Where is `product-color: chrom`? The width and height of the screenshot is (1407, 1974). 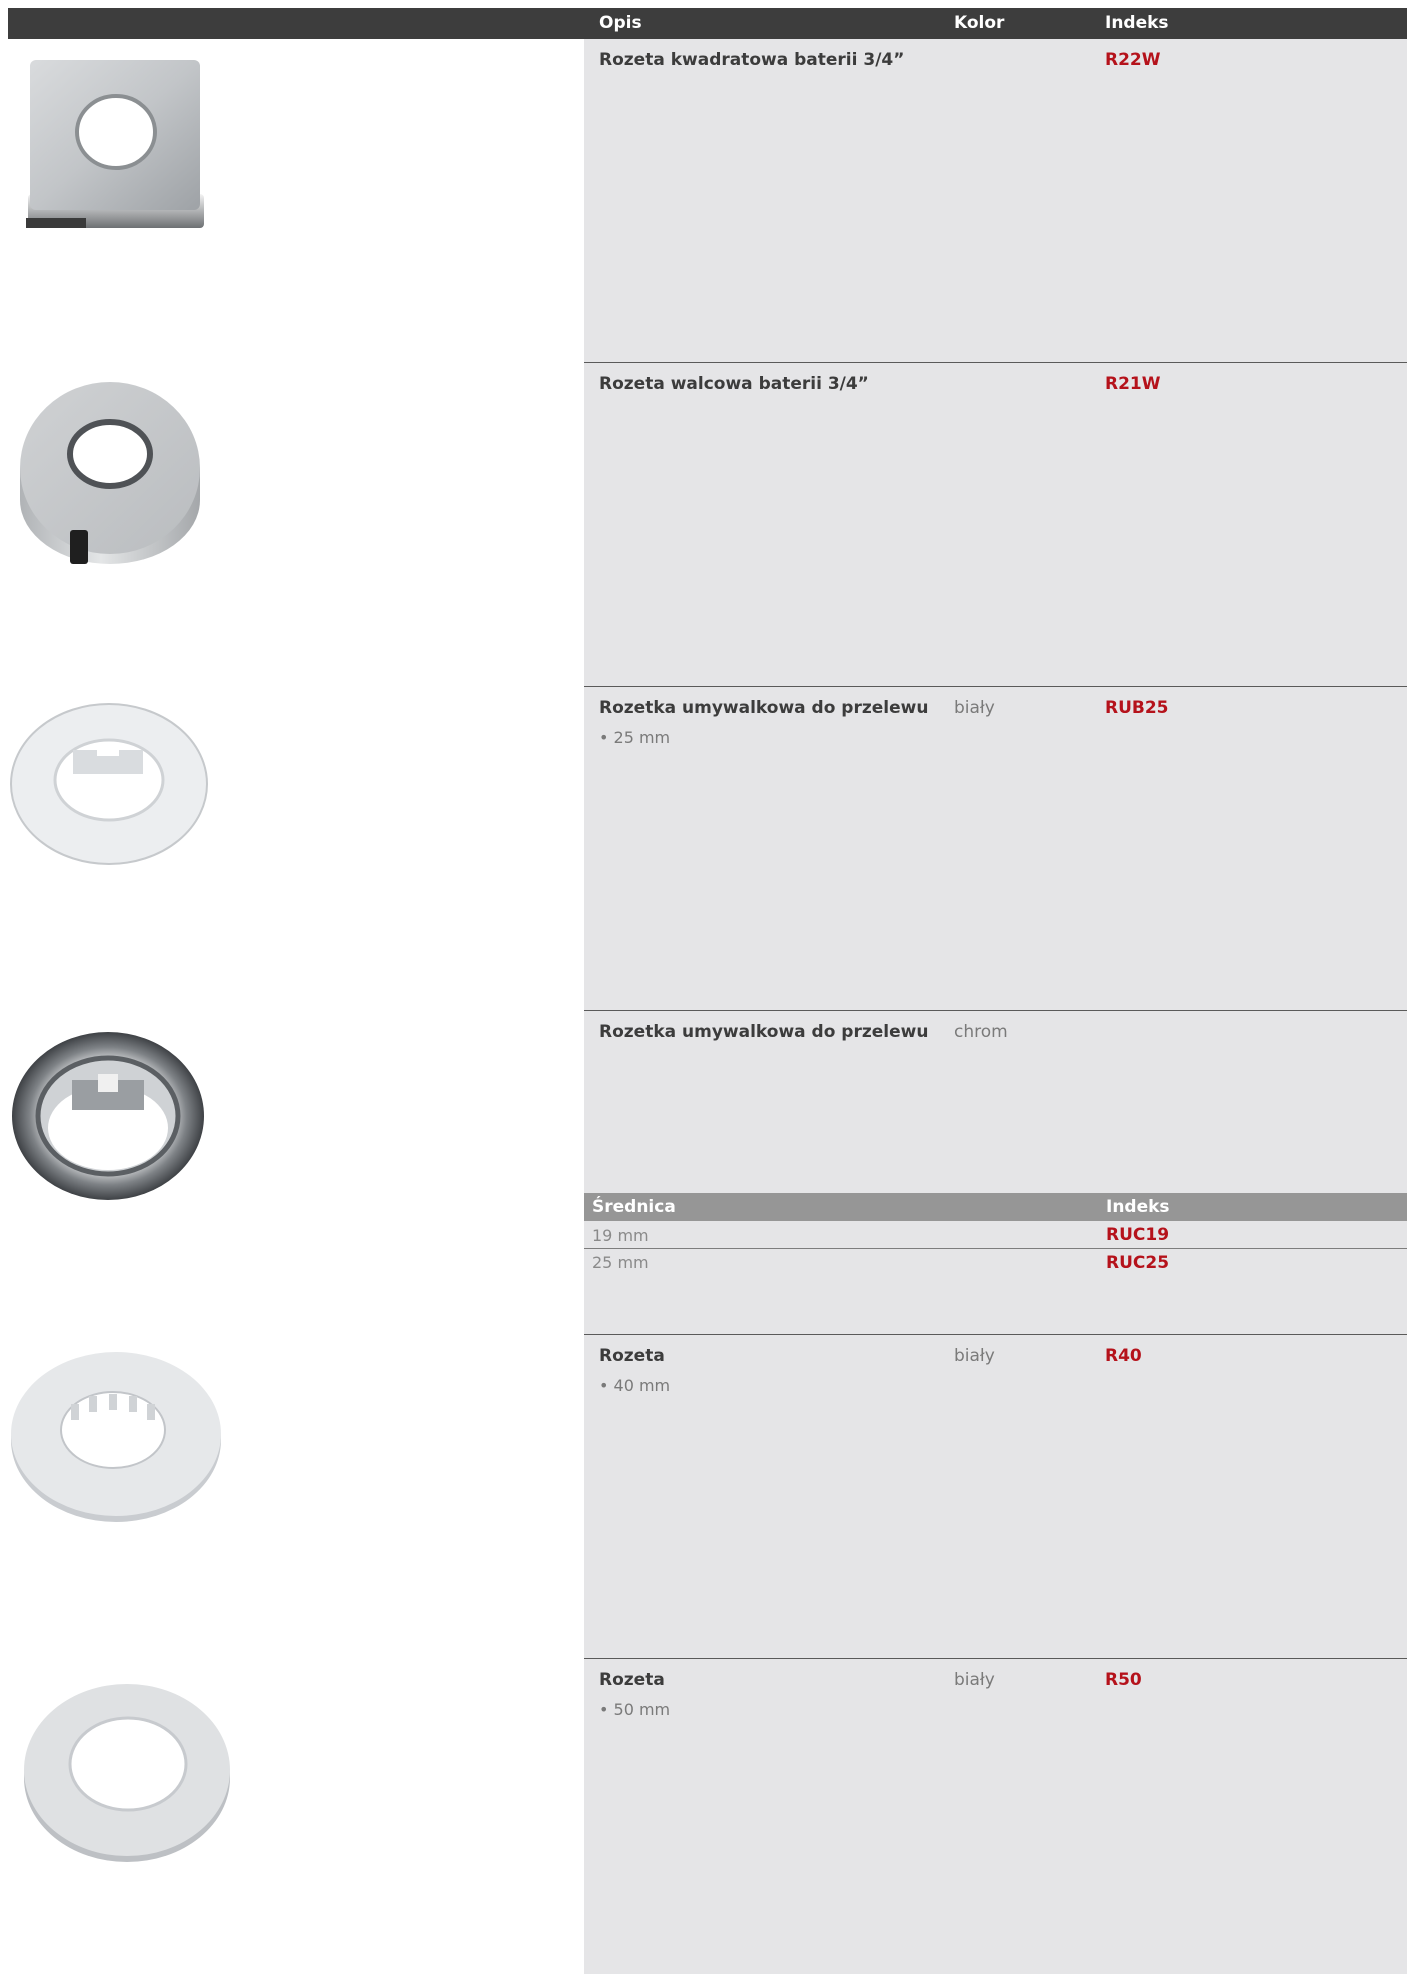
product-color: chrom is located at coordinates (981, 1032).